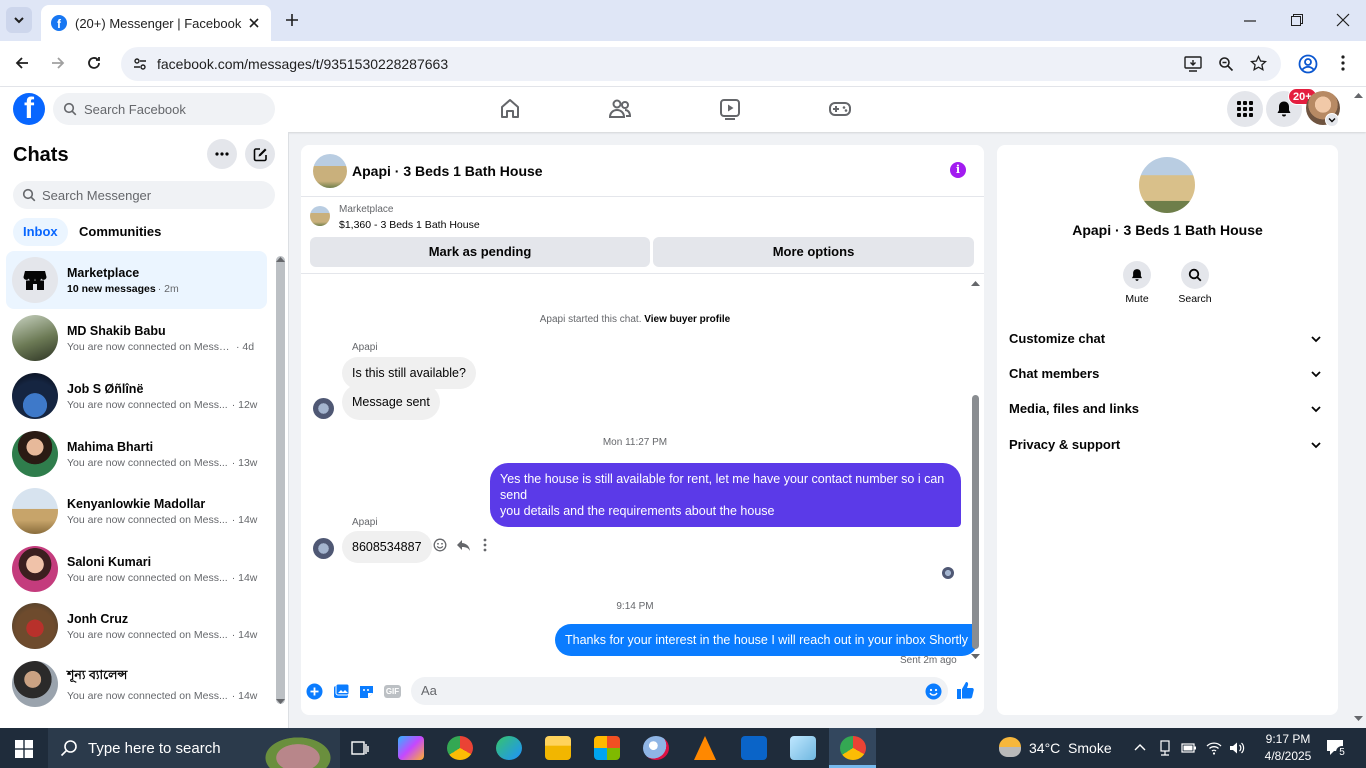  I want to click on seen-avatar, so click(948, 573).